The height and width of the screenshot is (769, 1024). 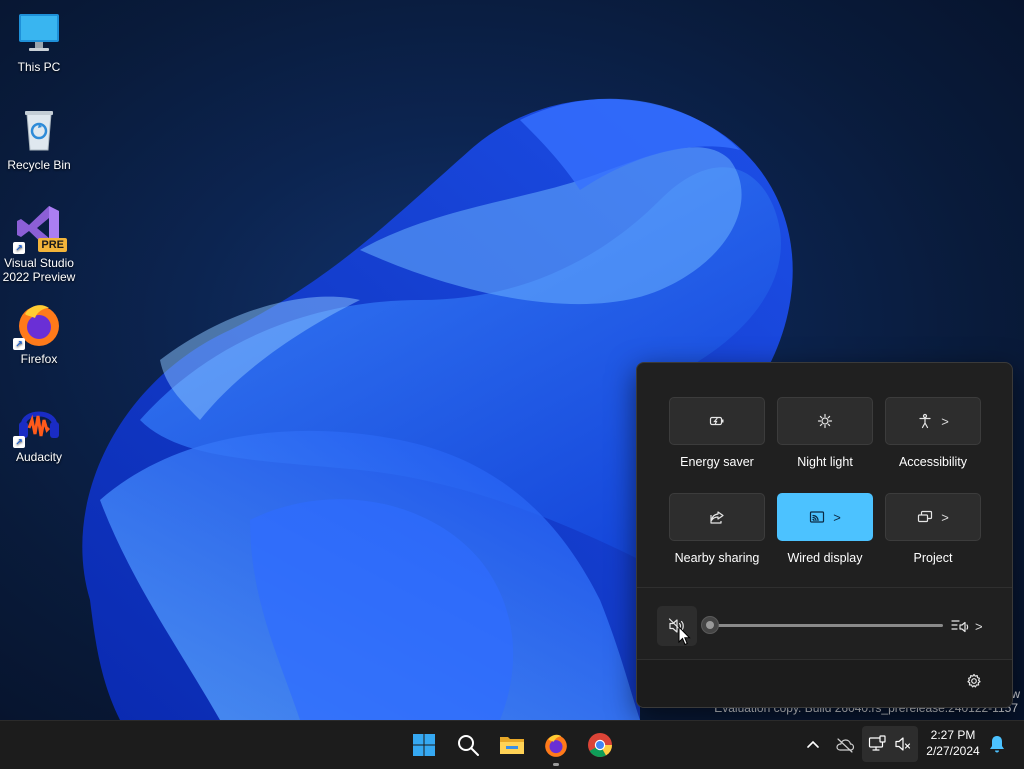 What do you see at coordinates (684, 636) in the screenshot?
I see `mouse-cursor-icon` at bounding box center [684, 636].